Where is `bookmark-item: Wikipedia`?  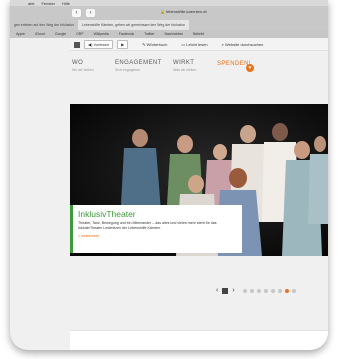
bookmark-item: Wikipedia is located at coordinates (101, 34).